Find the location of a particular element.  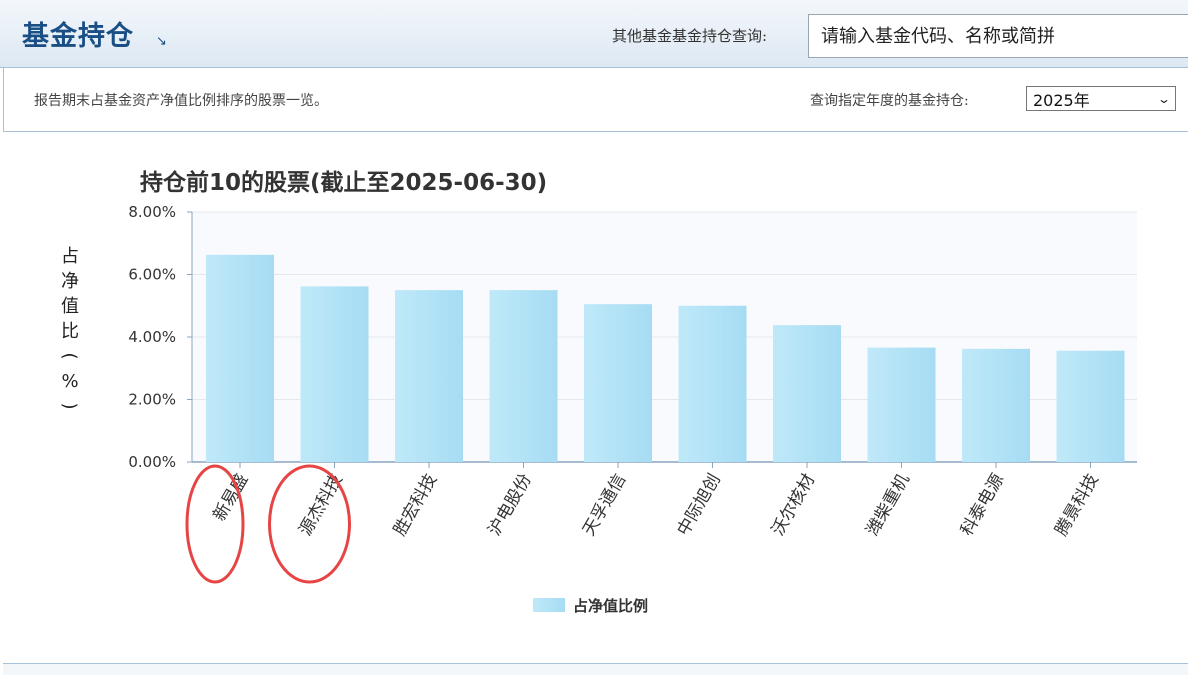

x-category-label: 科泰电源 is located at coordinates (982, 505).